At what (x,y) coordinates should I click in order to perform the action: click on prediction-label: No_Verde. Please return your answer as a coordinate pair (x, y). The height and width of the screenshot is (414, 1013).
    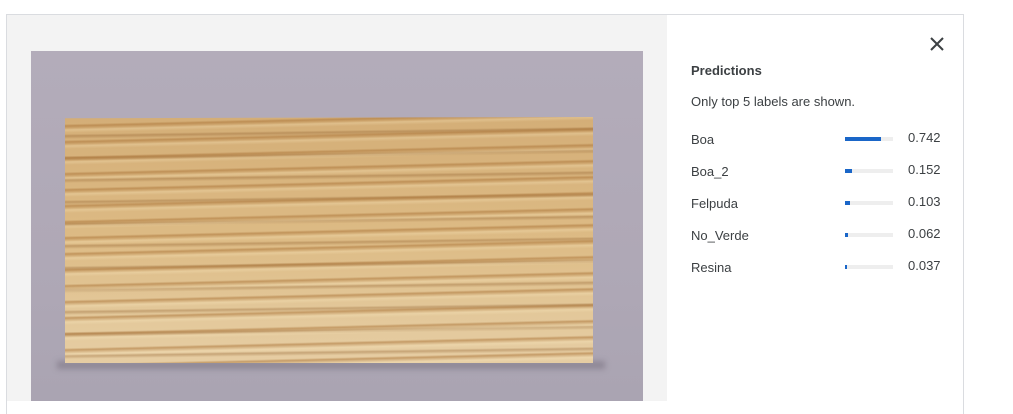
    Looking at the image, I should click on (720, 235).